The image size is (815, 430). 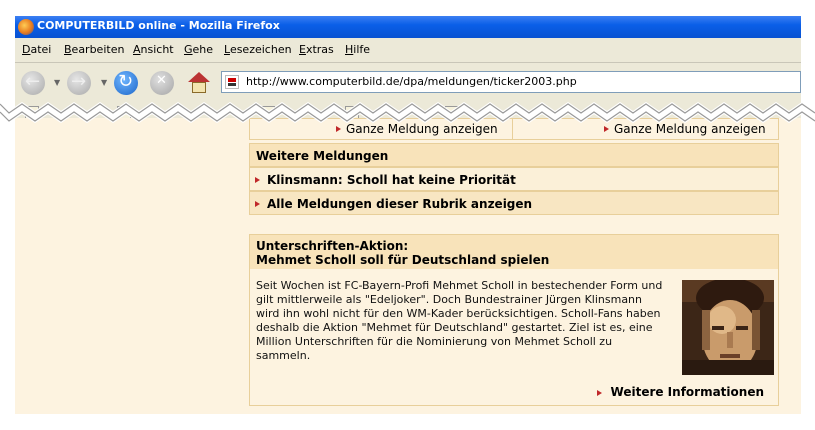 What do you see at coordinates (57, 82) in the screenshot?
I see `back-dropdown-icon: ▼` at bounding box center [57, 82].